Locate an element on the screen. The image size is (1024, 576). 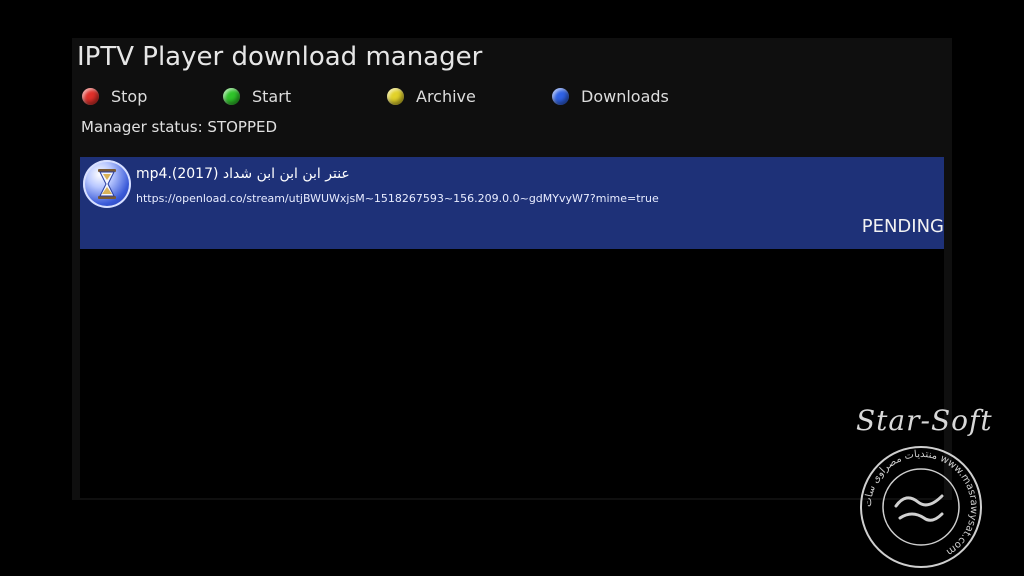
legend-stop: Stop is located at coordinates (114, 96).